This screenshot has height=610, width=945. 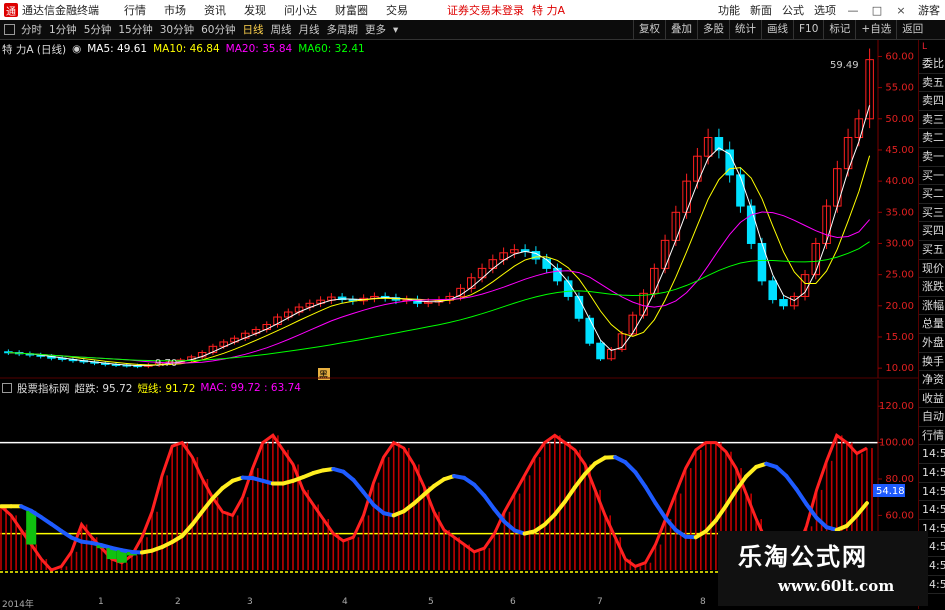 What do you see at coordinates (713, 29) in the screenshot?
I see `btn-duogu: 多股` at bounding box center [713, 29].